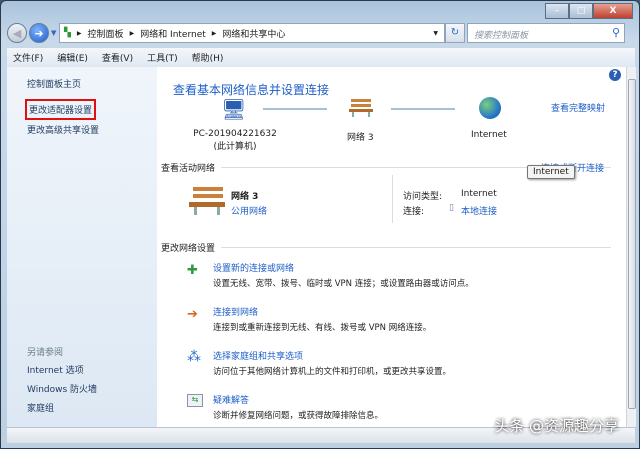 The width and height of the screenshot is (640, 449). I want to click on task-desc: 连接到或重新连接到无线、有线、拨号或 VPN 网络连接。, so click(322, 328).